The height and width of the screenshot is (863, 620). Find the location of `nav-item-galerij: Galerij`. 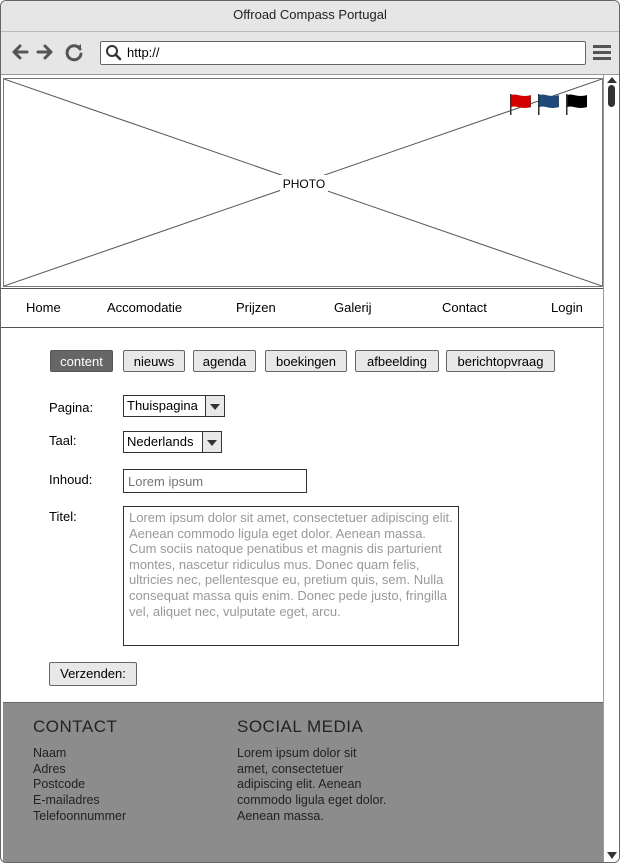

nav-item-galerij: Galerij is located at coordinates (353, 308).